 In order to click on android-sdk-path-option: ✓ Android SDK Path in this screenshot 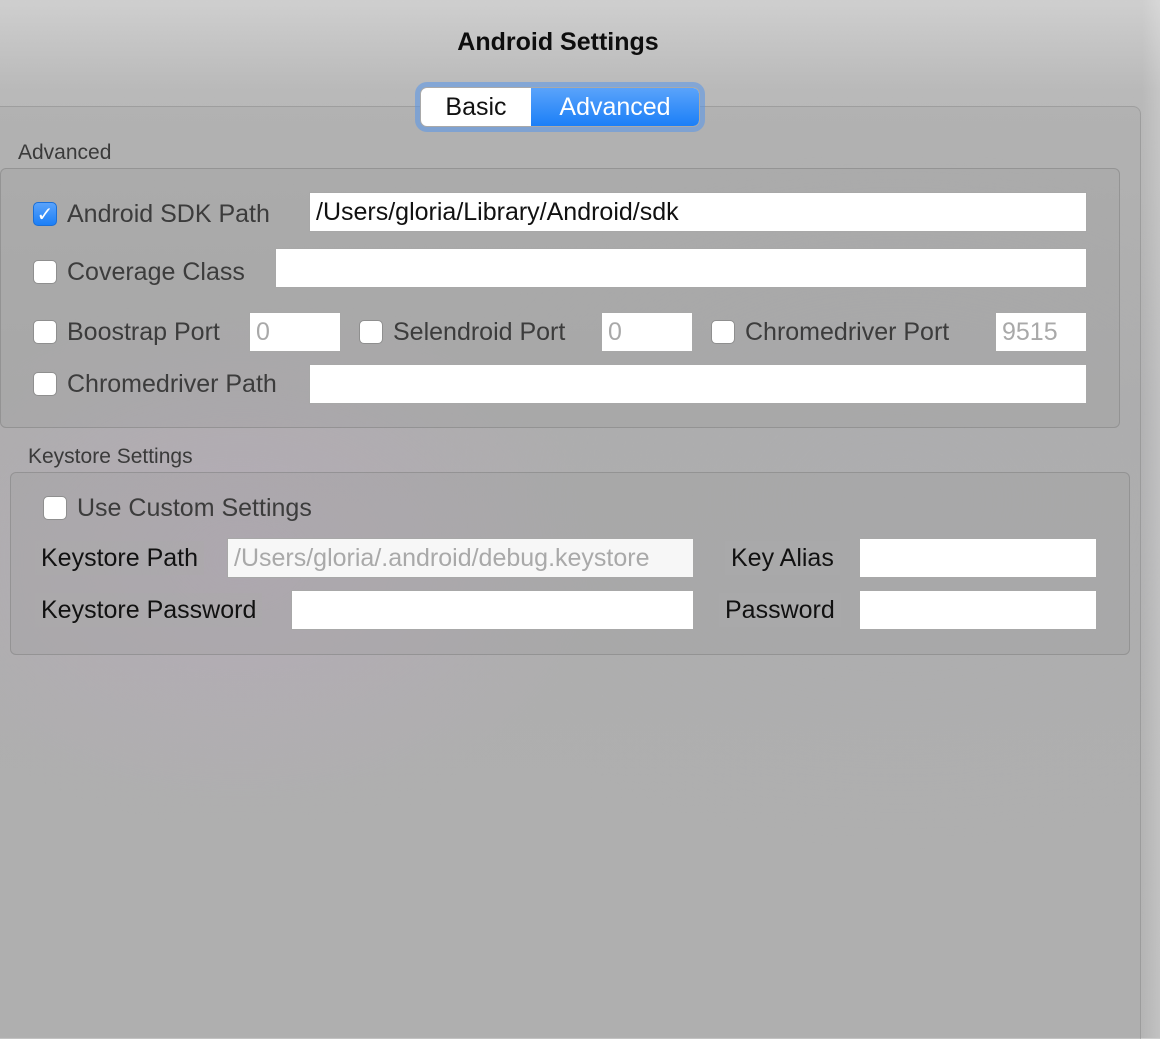, I will do `click(151, 214)`.